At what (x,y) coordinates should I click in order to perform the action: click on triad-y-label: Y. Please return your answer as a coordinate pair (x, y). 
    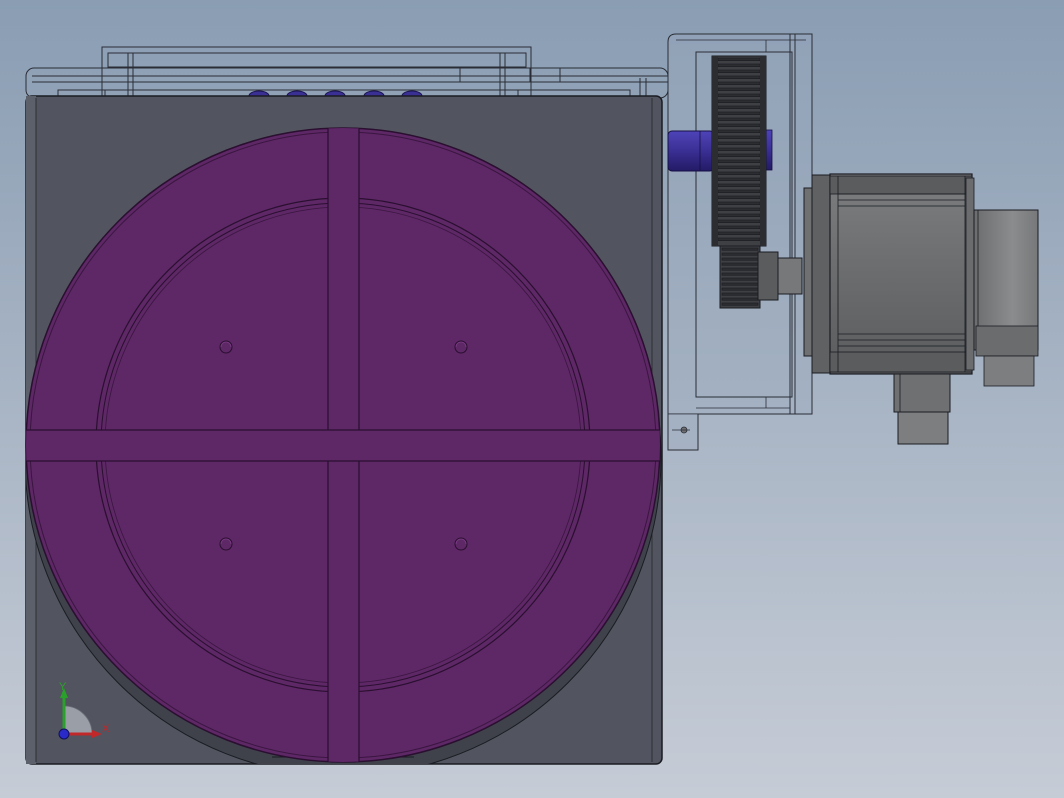
    Looking at the image, I should click on (63, 687).